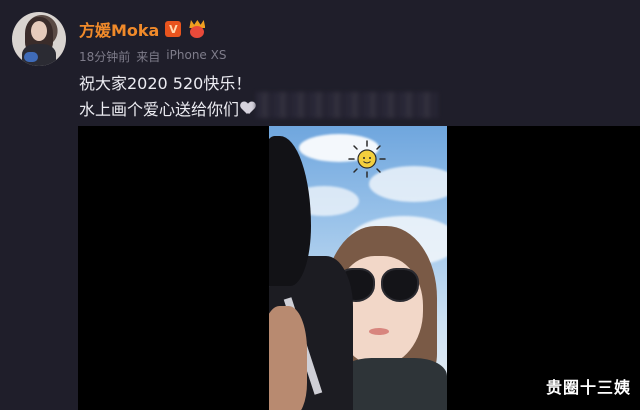  What do you see at coordinates (165, 83) in the screenshot?
I see `post-text-line-1: 祝大家2020 520快乐！` at bounding box center [165, 83].